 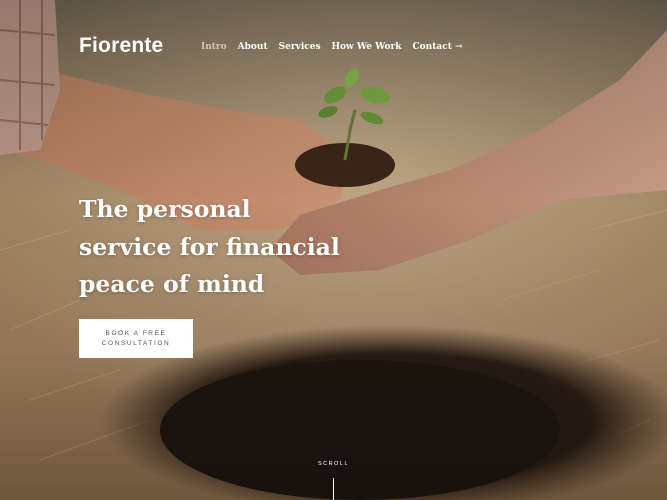 What do you see at coordinates (300, 47) in the screenshot?
I see `nav-item-services: Services` at bounding box center [300, 47].